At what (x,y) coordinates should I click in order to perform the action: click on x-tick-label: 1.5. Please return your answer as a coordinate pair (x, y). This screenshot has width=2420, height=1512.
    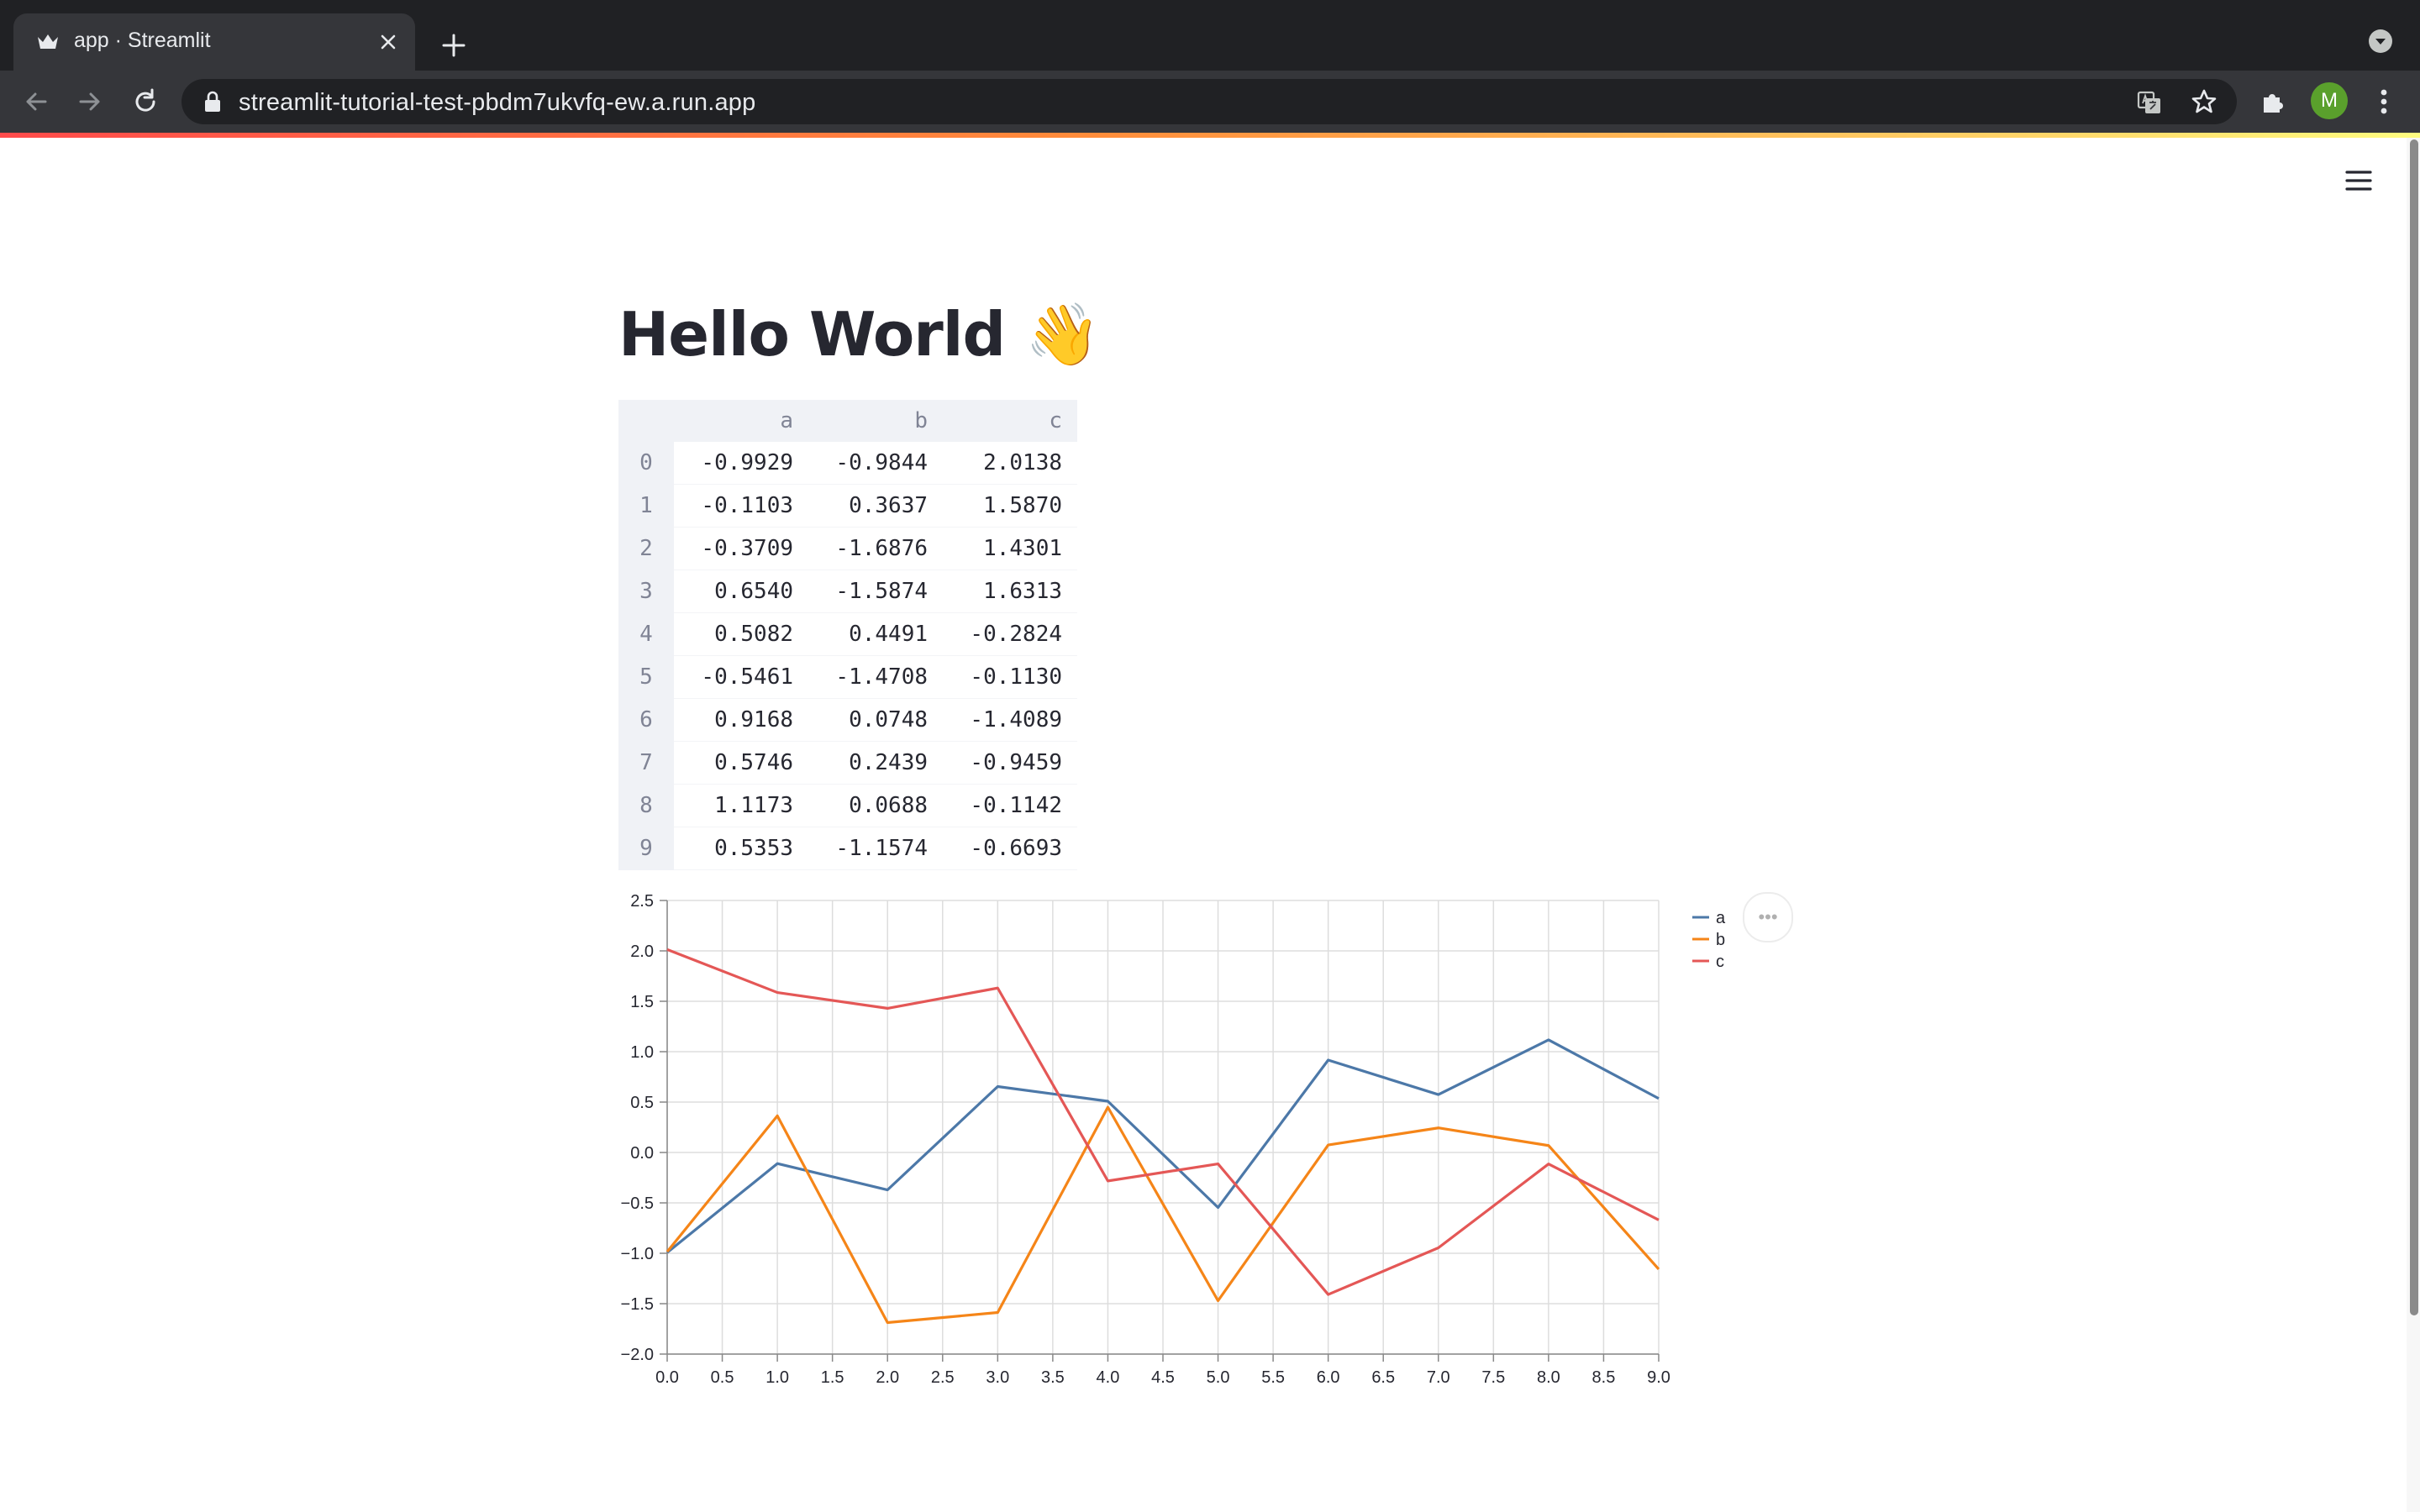
    Looking at the image, I should click on (832, 1377).